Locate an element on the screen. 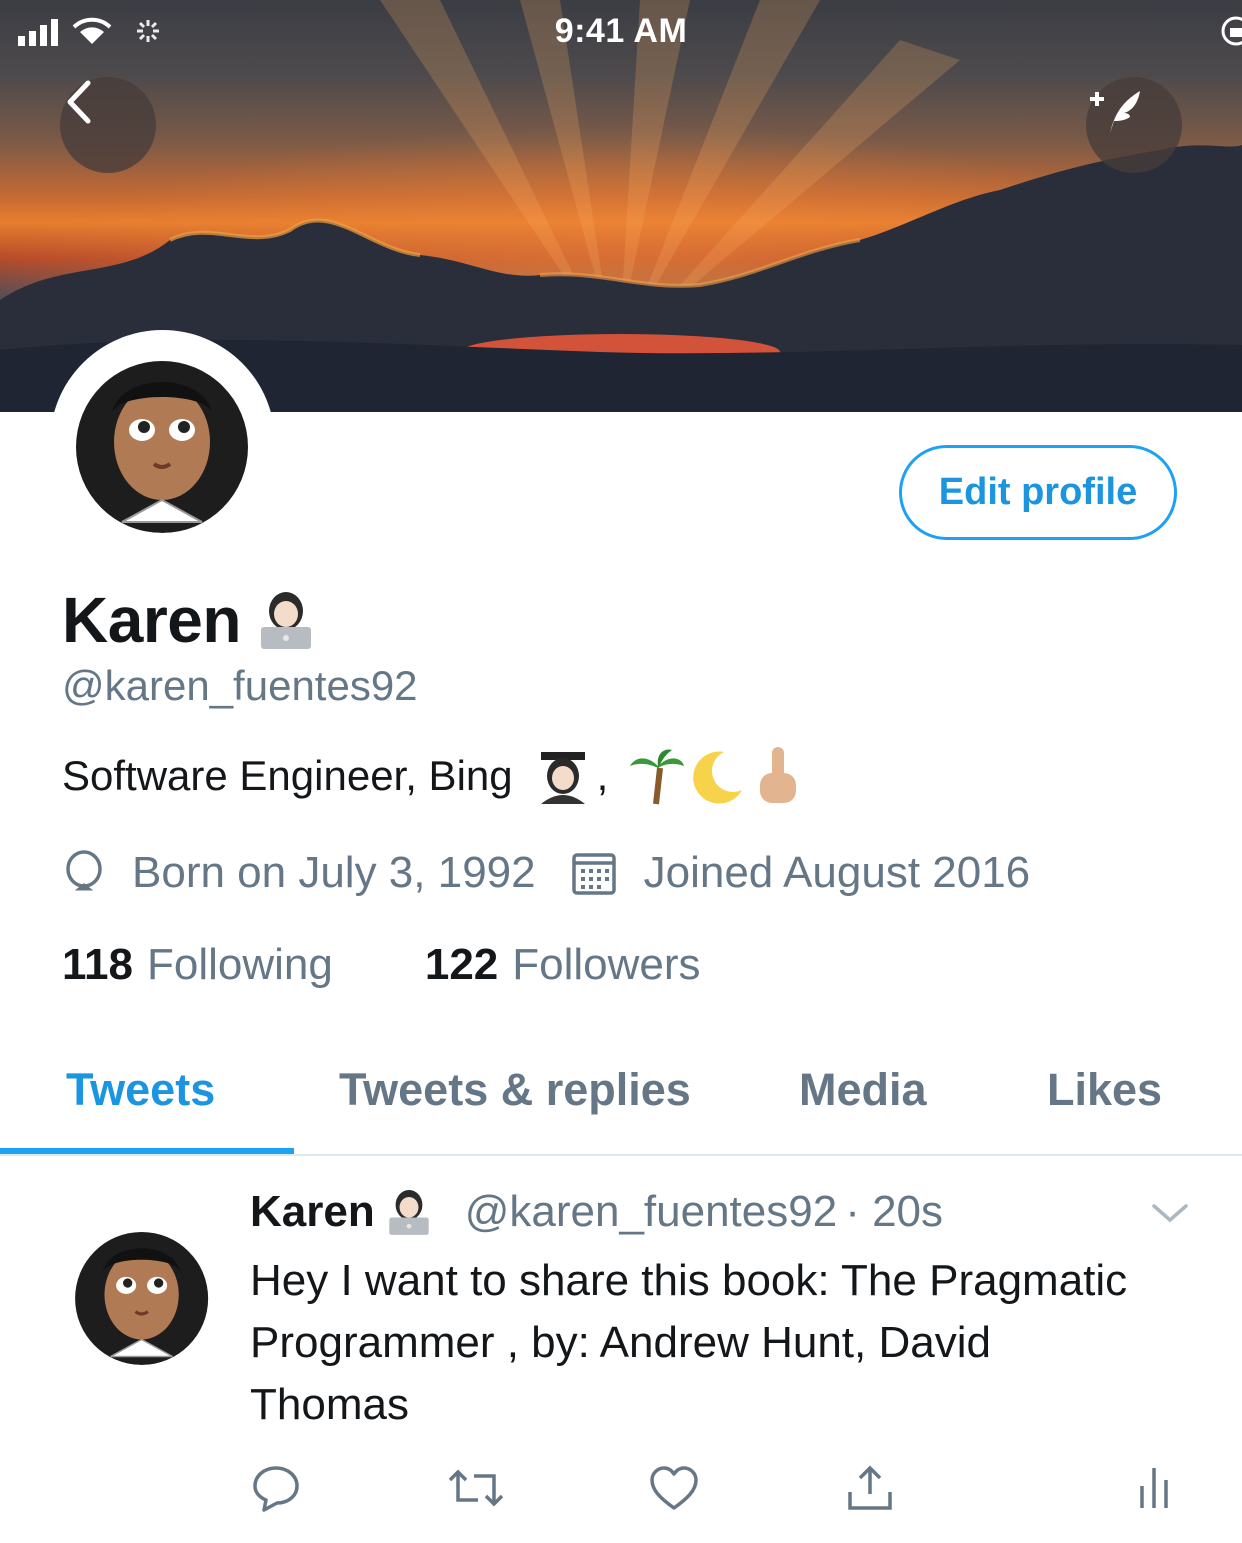 This screenshot has width=1242, height=1543. tweet-author-name: Karen is located at coordinates (312, 1212).